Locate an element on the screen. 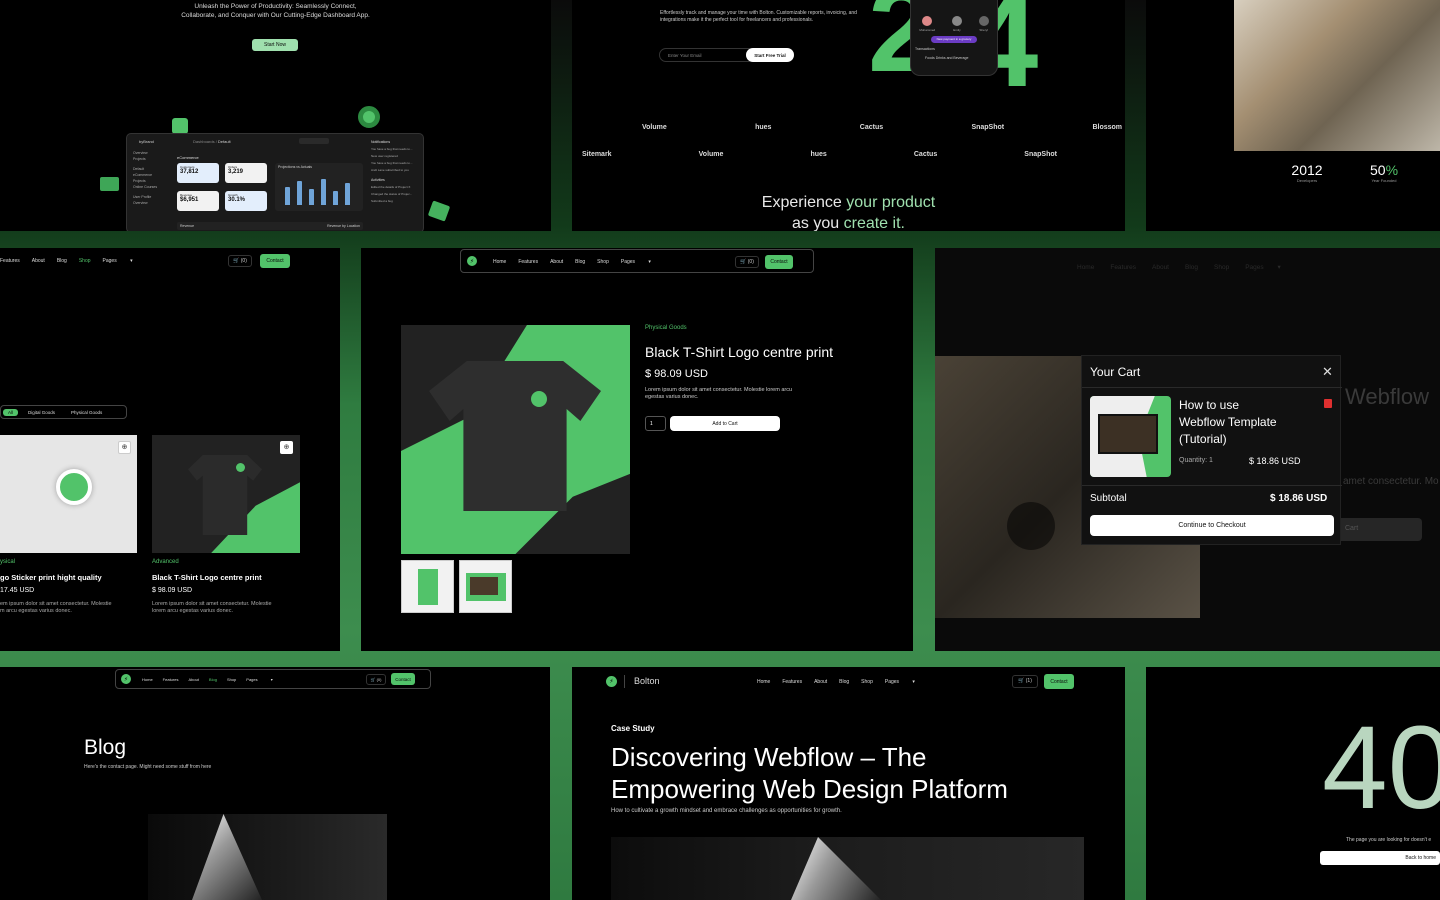 The height and width of the screenshot is (900, 1440). floating-image-icon is located at coordinates (109, 184).